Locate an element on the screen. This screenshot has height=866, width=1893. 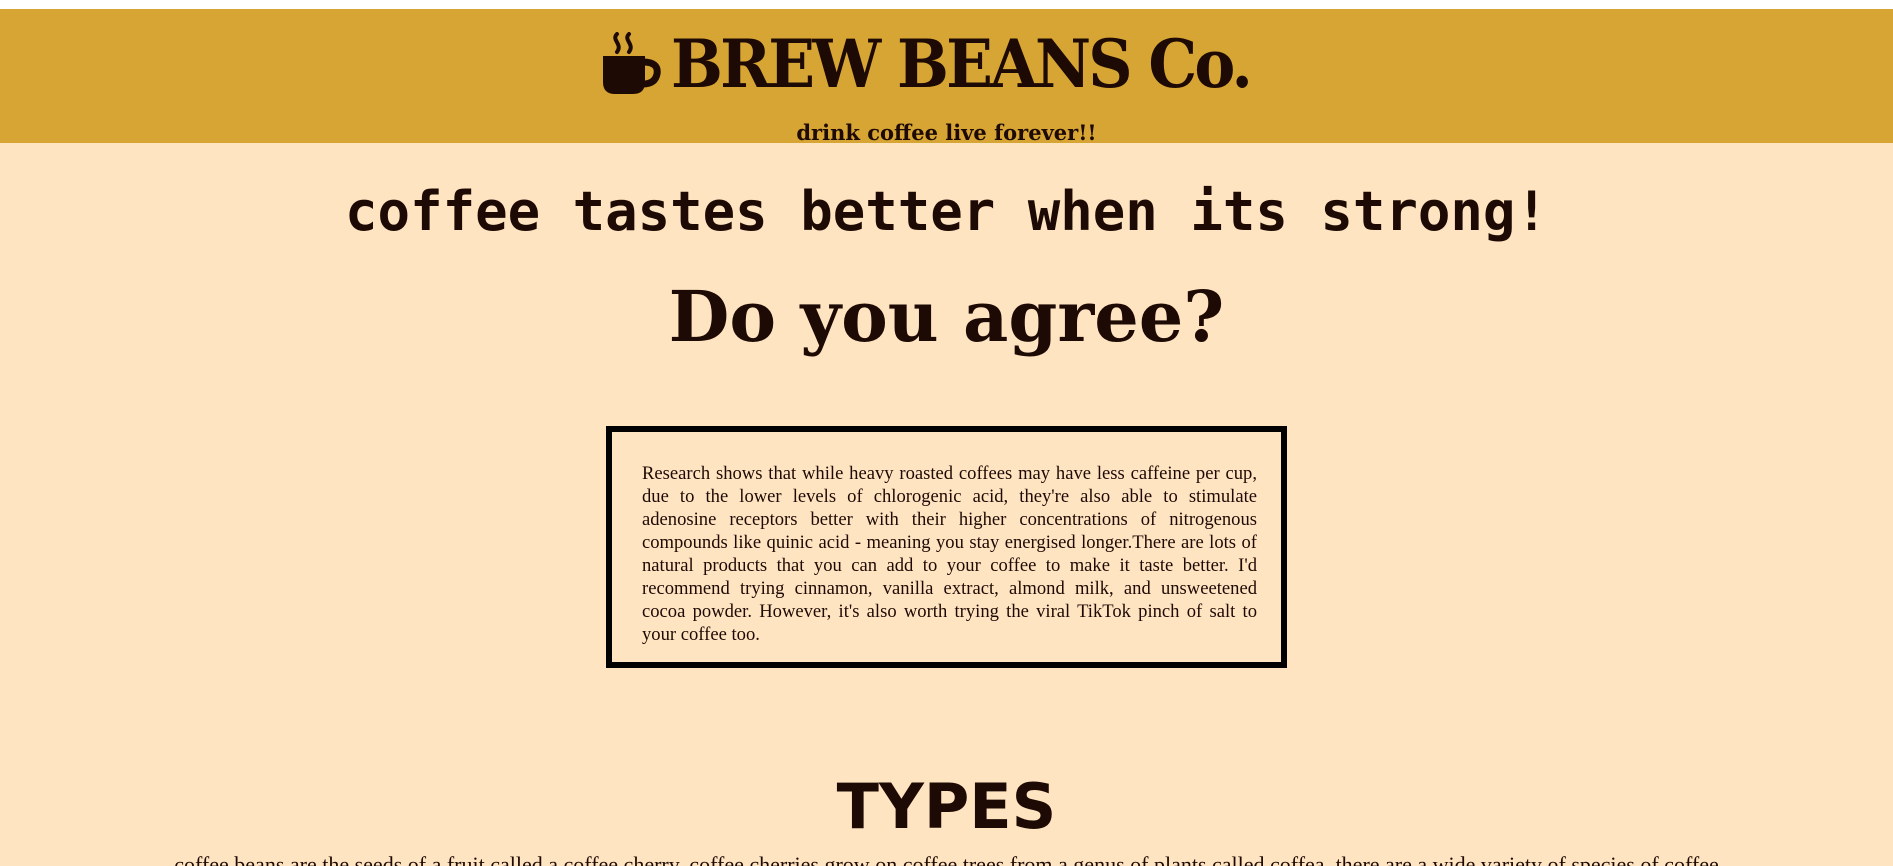
tagline: drink coffee live forever!! is located at coordinates (946, 132).